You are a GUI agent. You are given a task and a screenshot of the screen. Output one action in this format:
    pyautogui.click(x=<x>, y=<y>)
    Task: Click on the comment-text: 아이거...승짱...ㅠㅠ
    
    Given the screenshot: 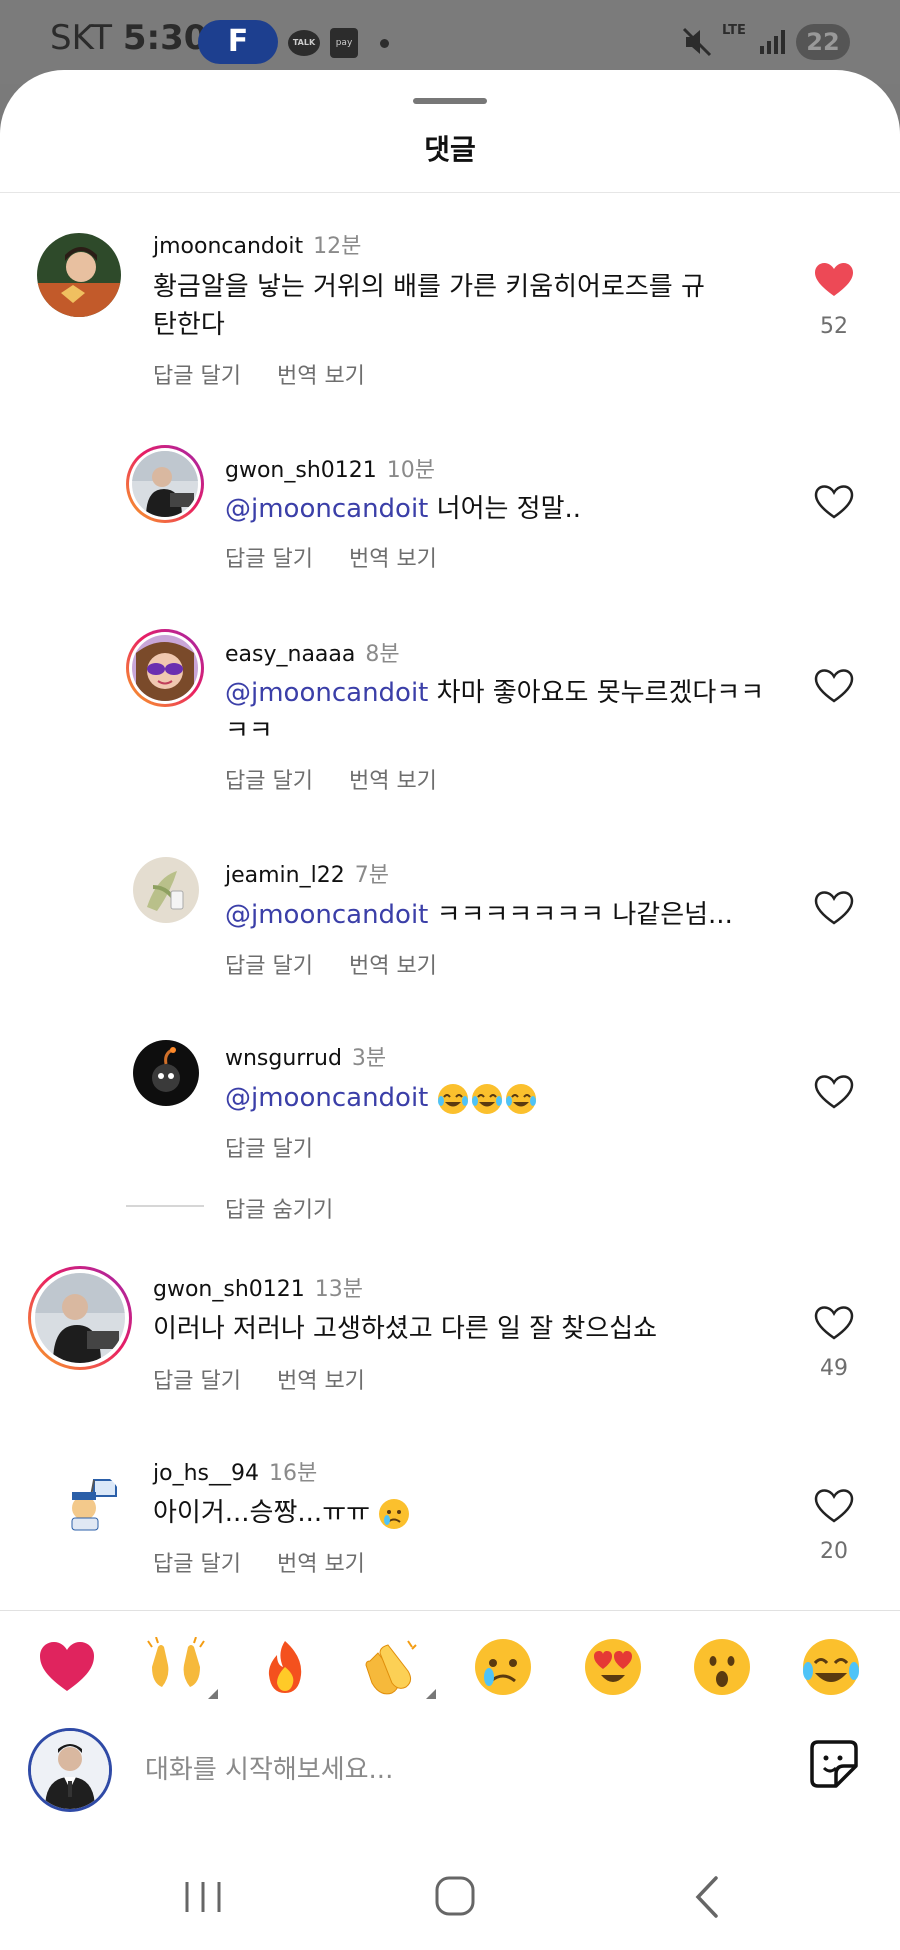 What is the action you would take?
    pyautogui.click(x=433, y=1513)
    